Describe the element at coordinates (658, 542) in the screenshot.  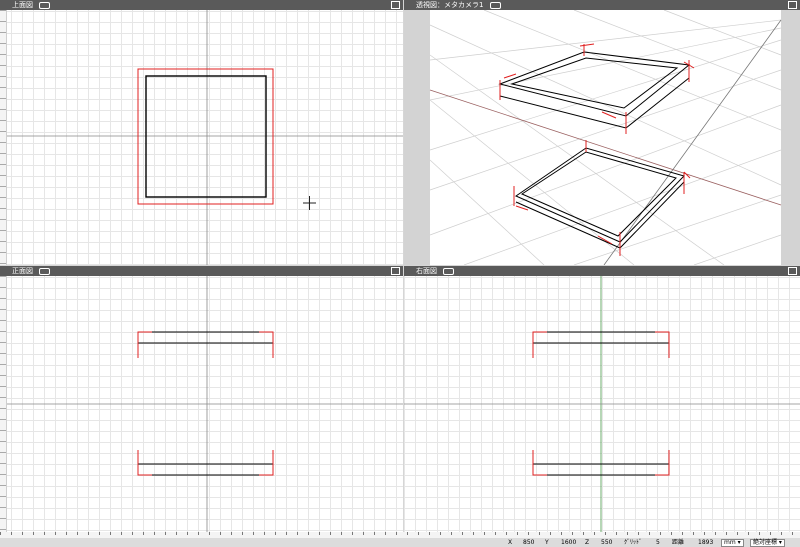
I see `grid-value: 5` at that location.